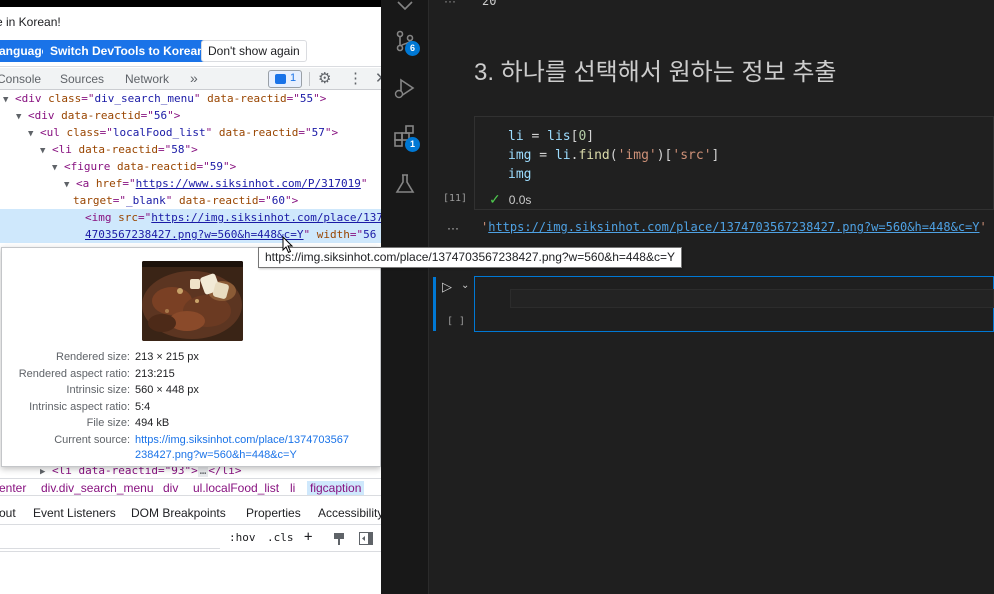  What do you see at coordinates (190, 115) in the screenshot?
I see `dom-node: ▼ <div data-reactid="56">` at bounding box center [190, 115].